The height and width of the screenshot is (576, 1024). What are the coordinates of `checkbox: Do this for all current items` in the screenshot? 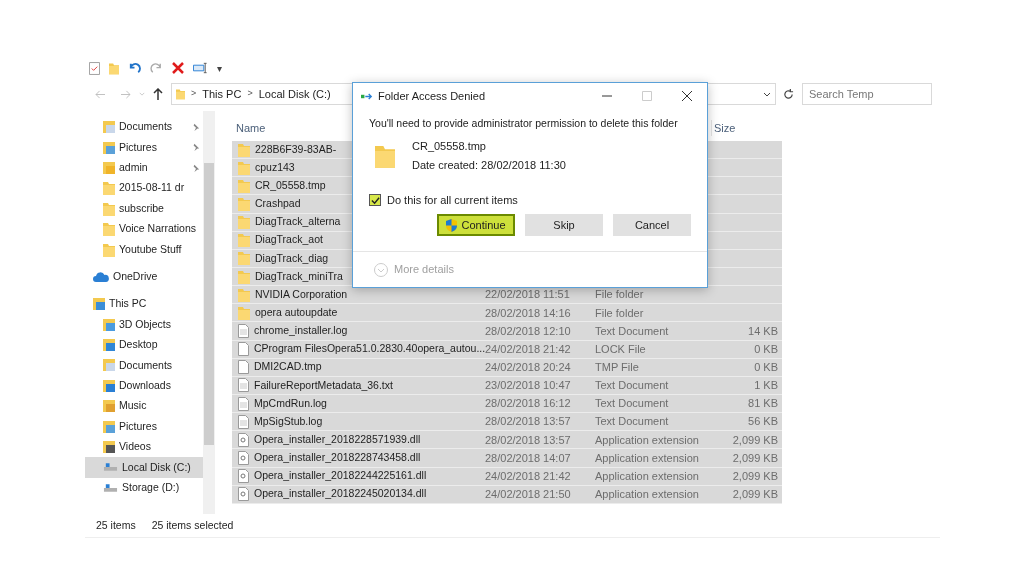 It's located at (531, 200).